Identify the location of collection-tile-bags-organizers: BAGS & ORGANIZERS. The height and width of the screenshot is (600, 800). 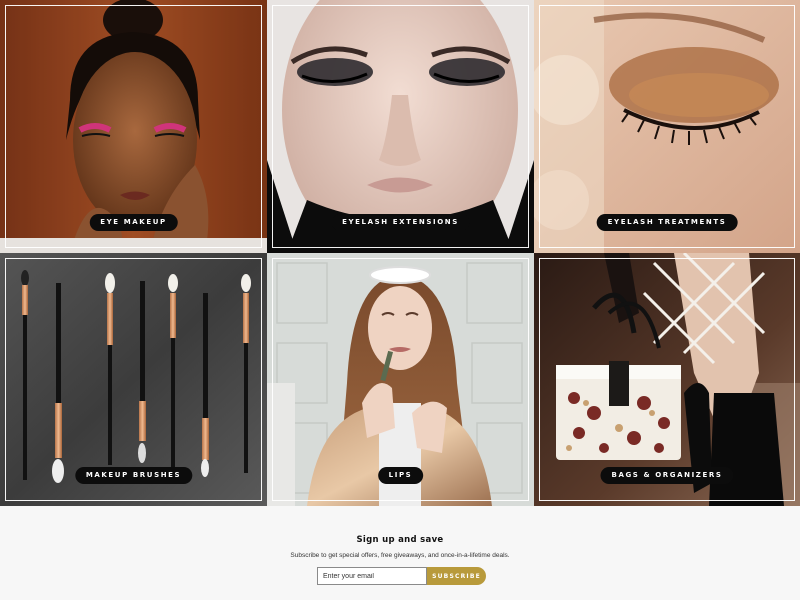
(667, 379).